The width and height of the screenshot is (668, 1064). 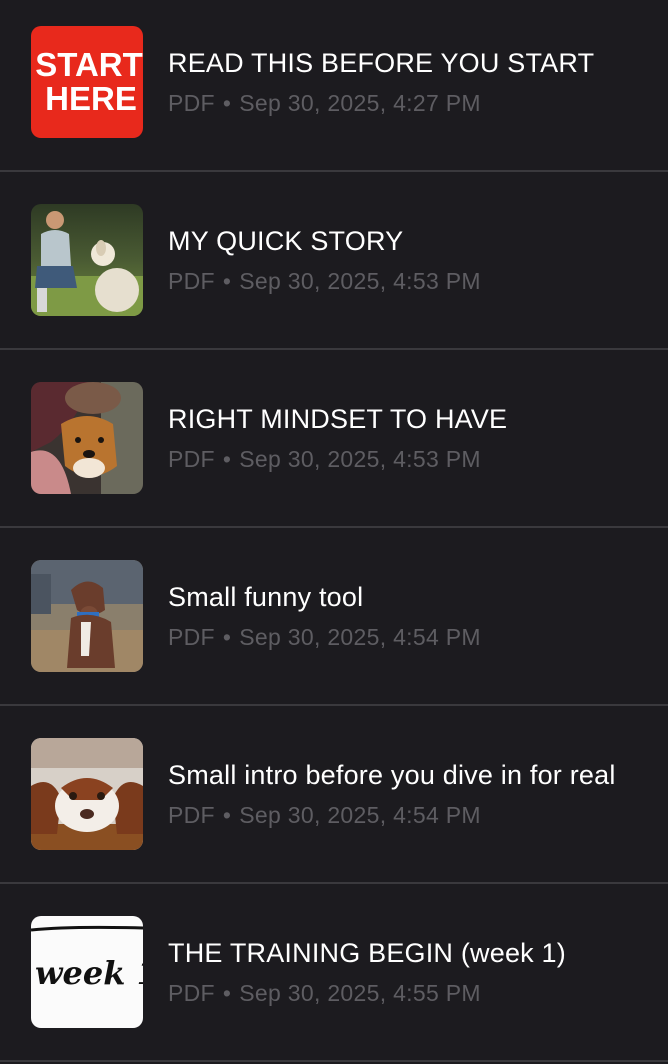 I want to click on thumb-text-week-1: week 1, so click(x=89, y=973).